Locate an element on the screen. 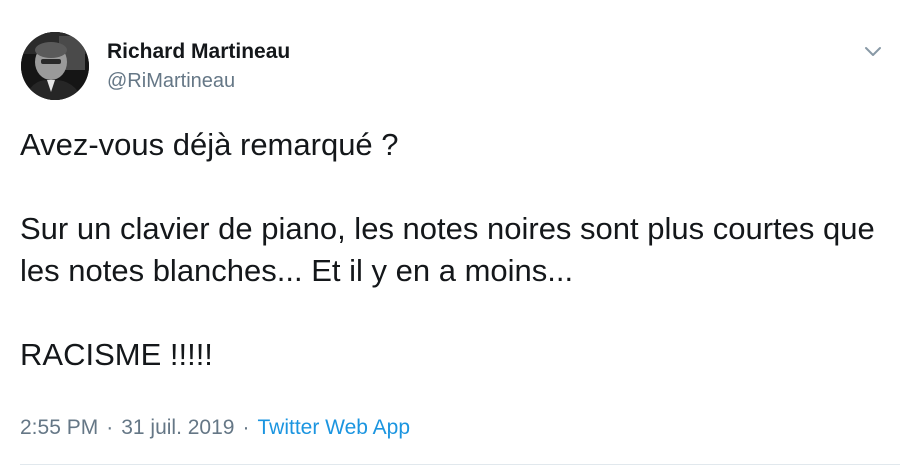 This screenshot has height=474, width=900. profile-photo-icon is located at coordinates (55, 66).